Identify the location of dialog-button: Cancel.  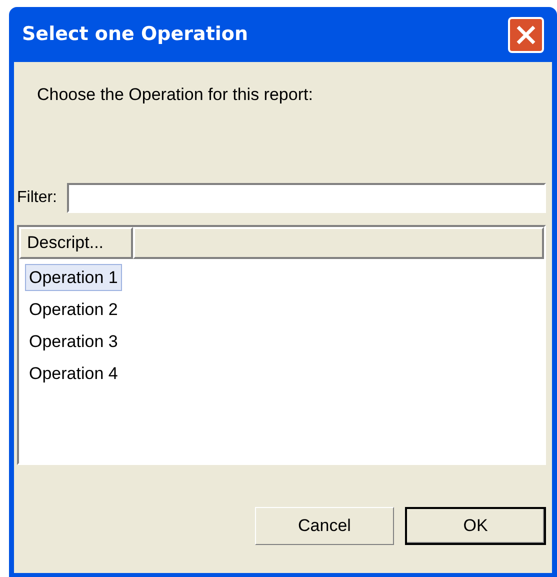
(324, 525).